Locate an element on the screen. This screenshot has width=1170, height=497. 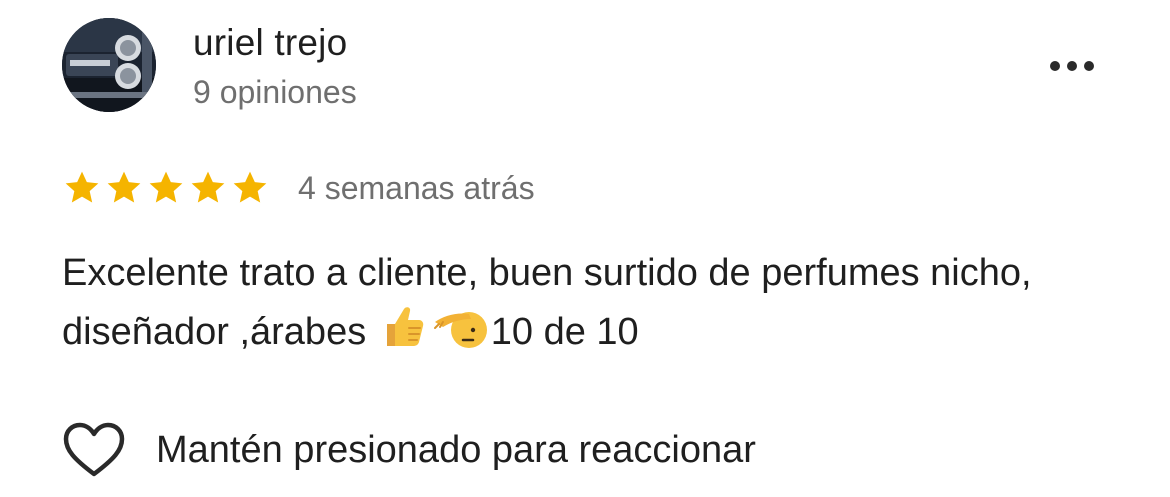
avatar-image is located at coordinates (109, 65).